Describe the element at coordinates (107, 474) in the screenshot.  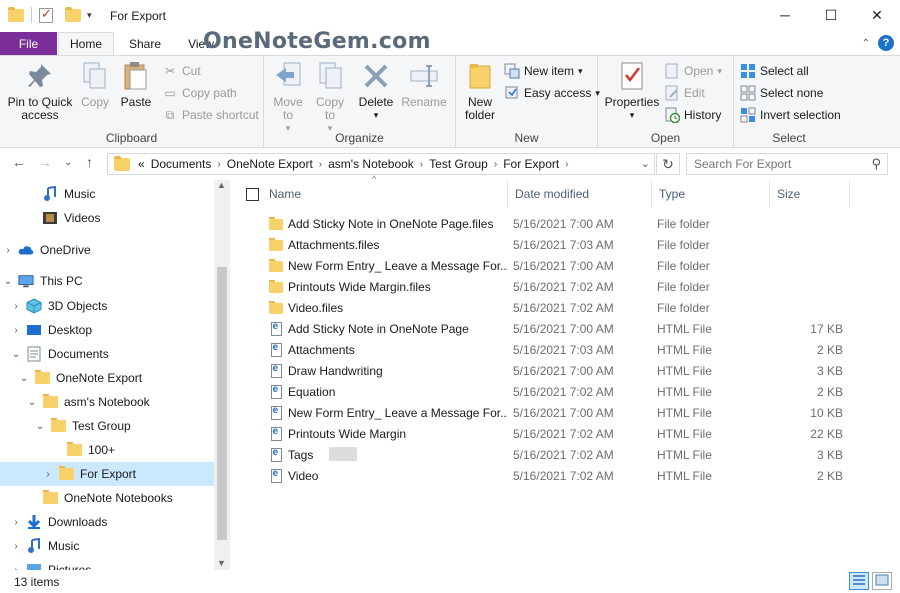
I see `nav-item-for-export: › For Export` at that location.